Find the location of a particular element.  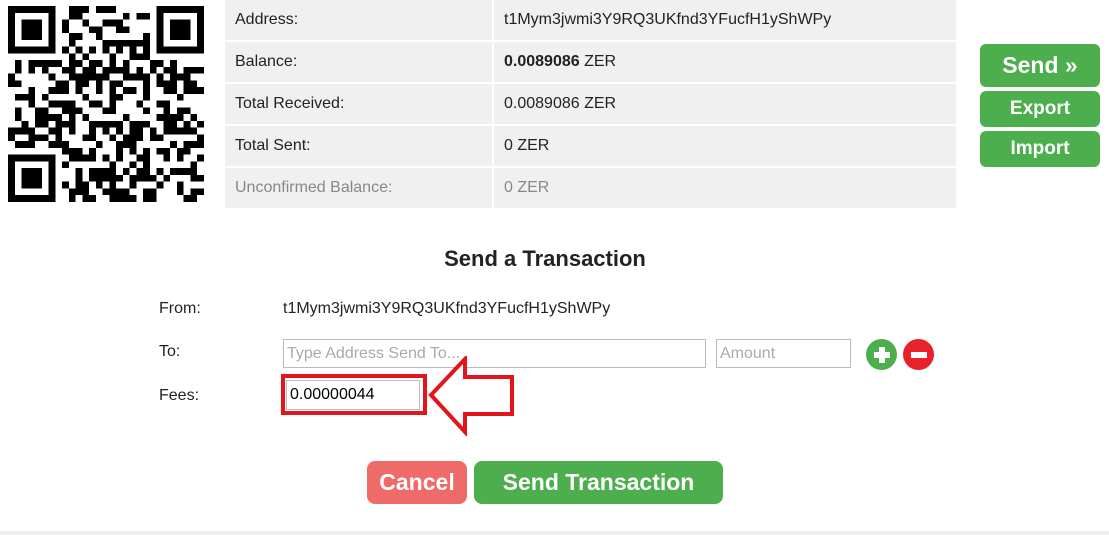

qr-code-icon is located at coordinates (106, 104).